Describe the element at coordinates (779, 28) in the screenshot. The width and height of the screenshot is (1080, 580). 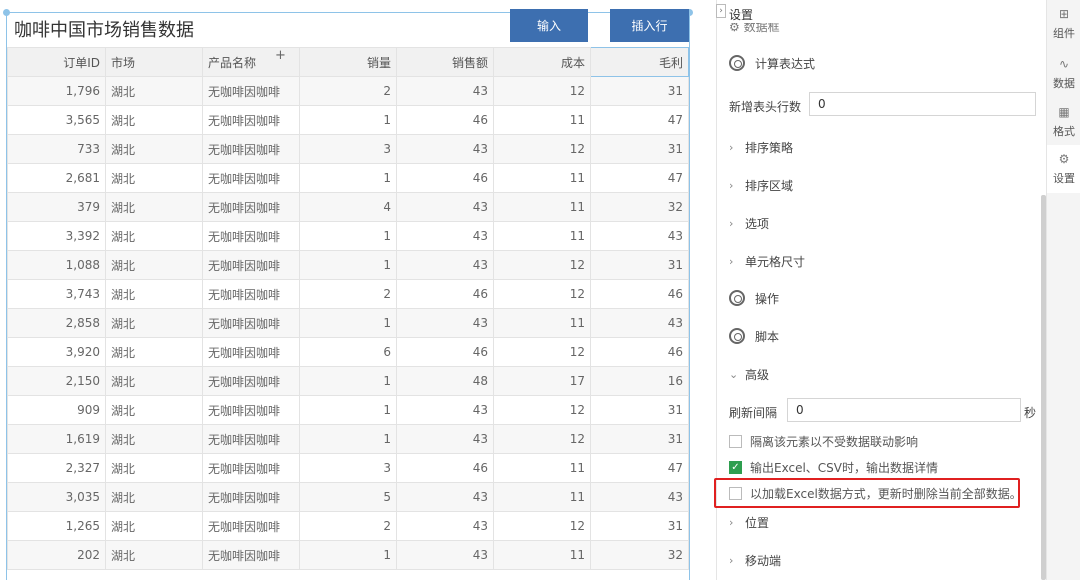
I see `panel-item-partial: ⚙ 数据框` at that location.